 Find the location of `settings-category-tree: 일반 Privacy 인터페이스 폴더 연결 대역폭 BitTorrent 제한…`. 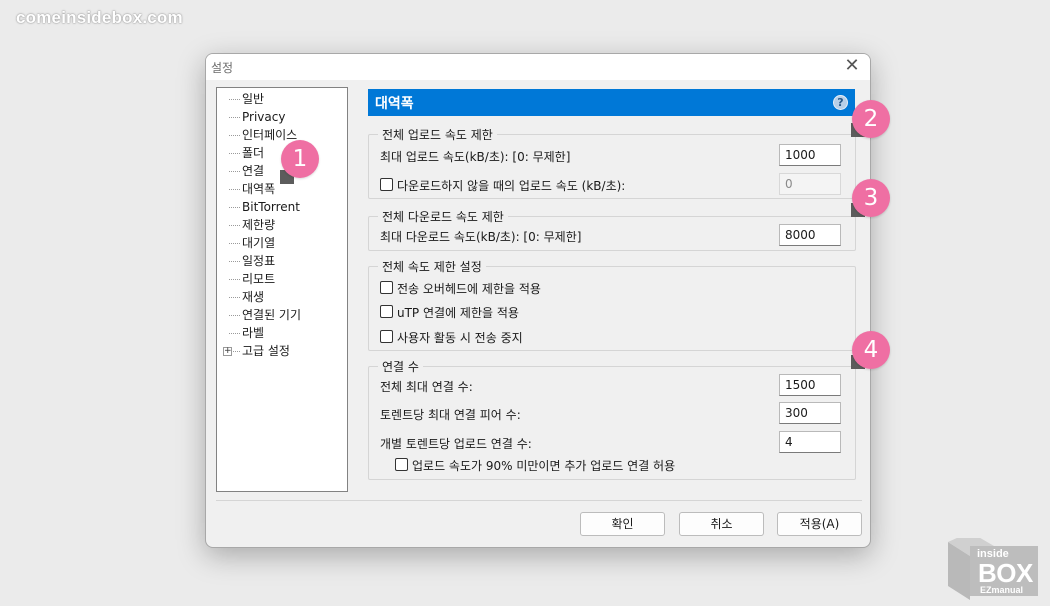

settings-category-tree: 일반 Privacy 인터페이스 폴더 연결 대역폭 BitTorrent 제한… is located at coordinates (282, 289).